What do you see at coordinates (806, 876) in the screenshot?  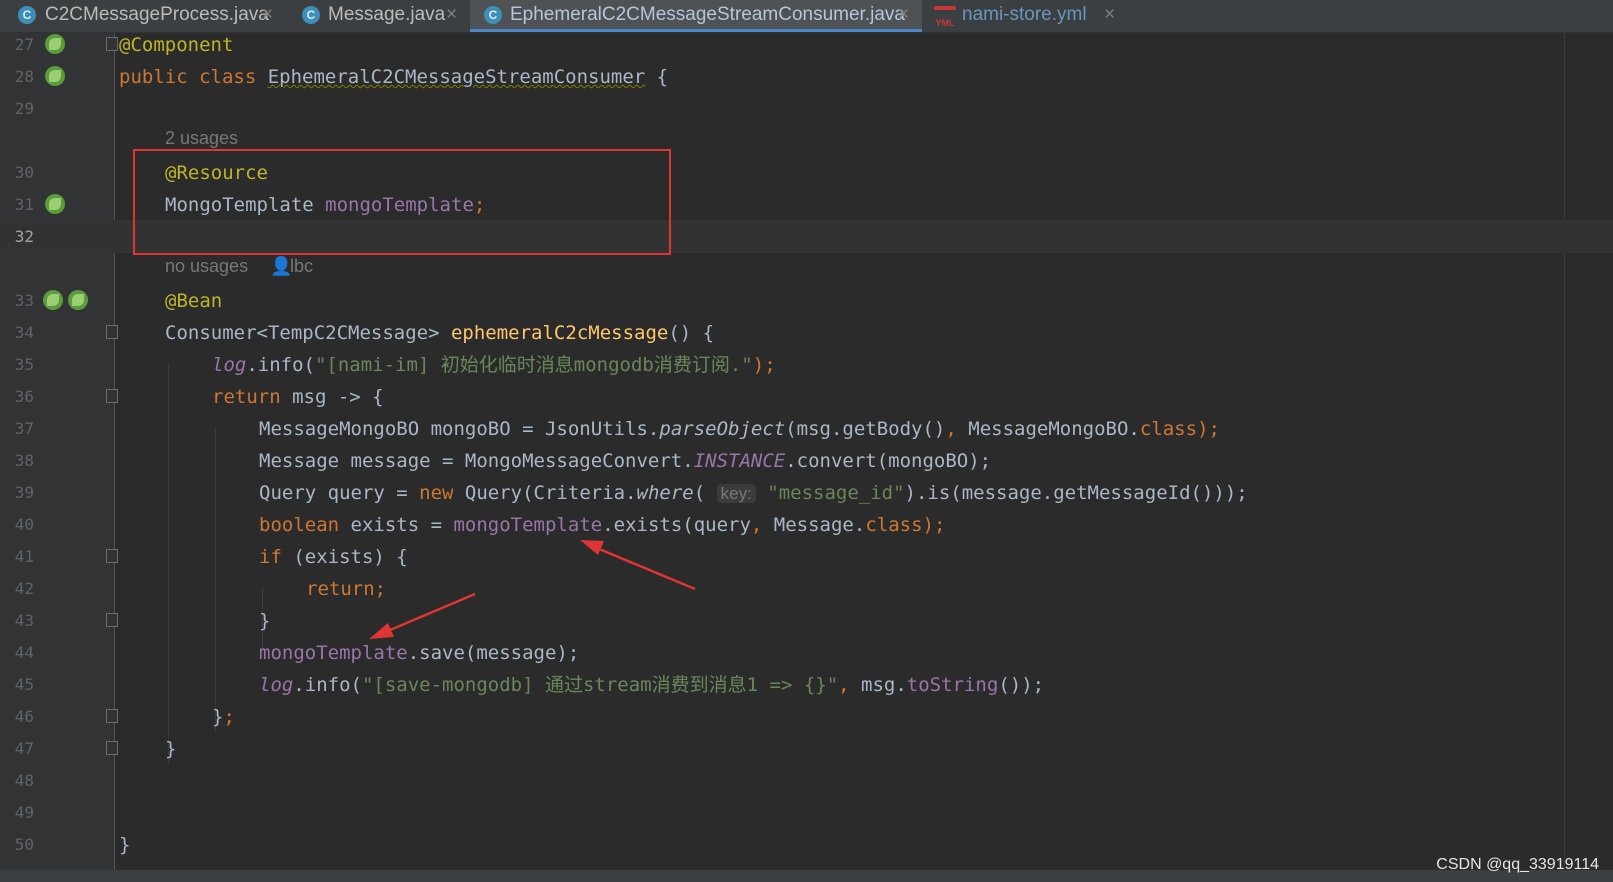 I see `horizontal-scrollbar` at bounding box center [806, 876].